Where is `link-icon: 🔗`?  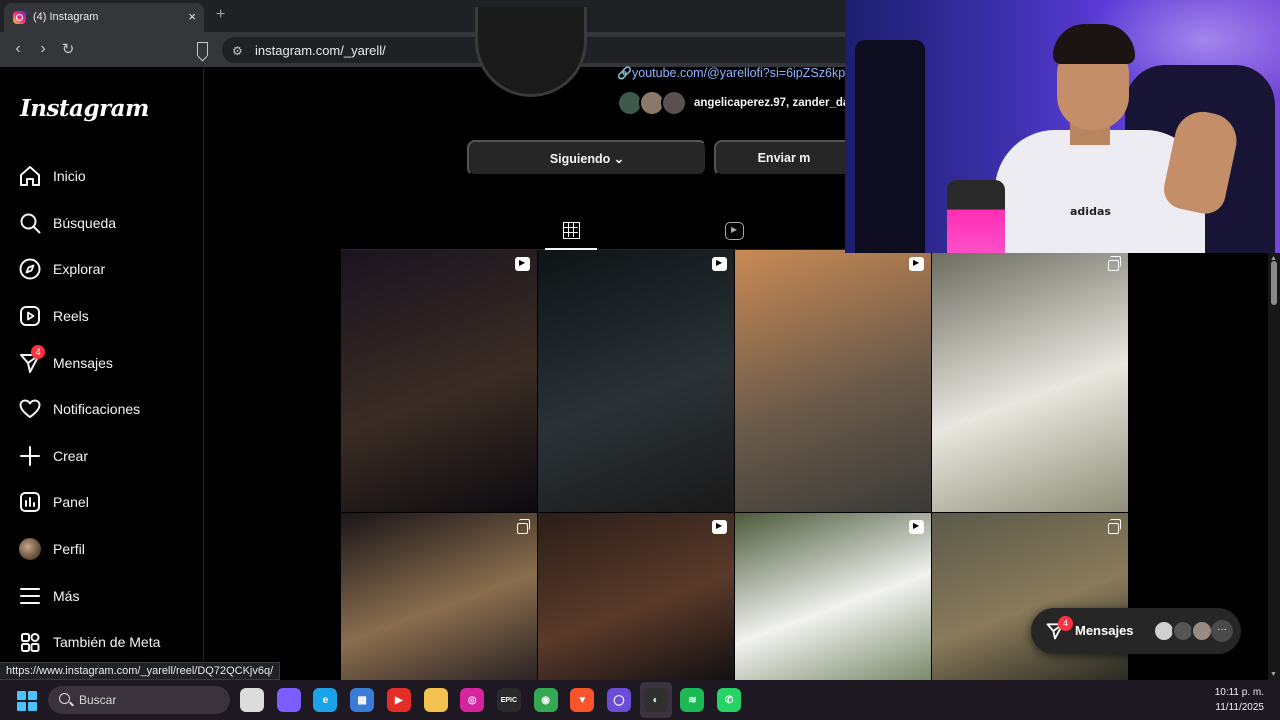
link-icon: 🔗 is located at coordinates (624, 73).